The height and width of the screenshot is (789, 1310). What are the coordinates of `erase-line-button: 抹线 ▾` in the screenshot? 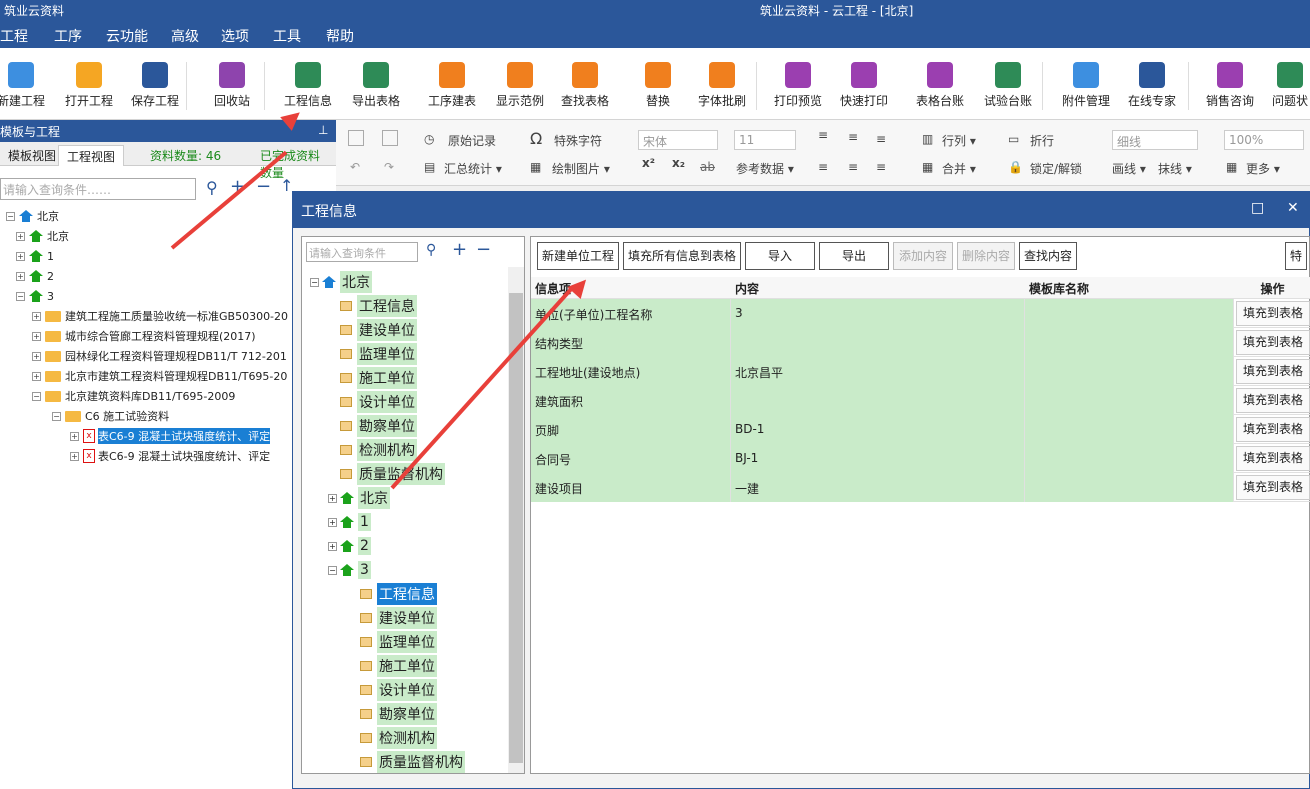 It's located at (1175, 168).